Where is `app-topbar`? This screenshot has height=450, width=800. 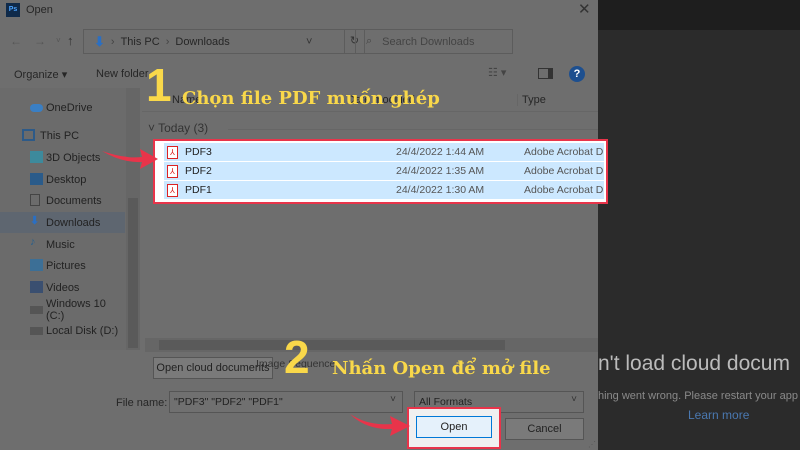 app-topbar is located at coordinates (699, 15).